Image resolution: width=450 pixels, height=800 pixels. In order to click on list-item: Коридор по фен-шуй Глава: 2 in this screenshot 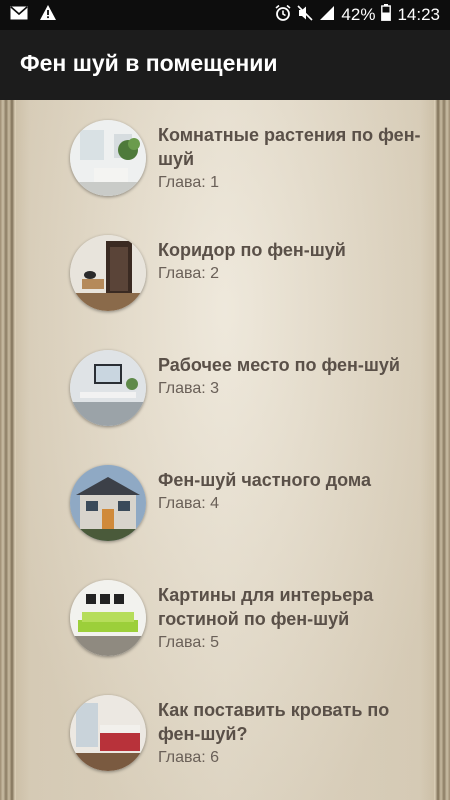, I will do `click(225, 282)`.